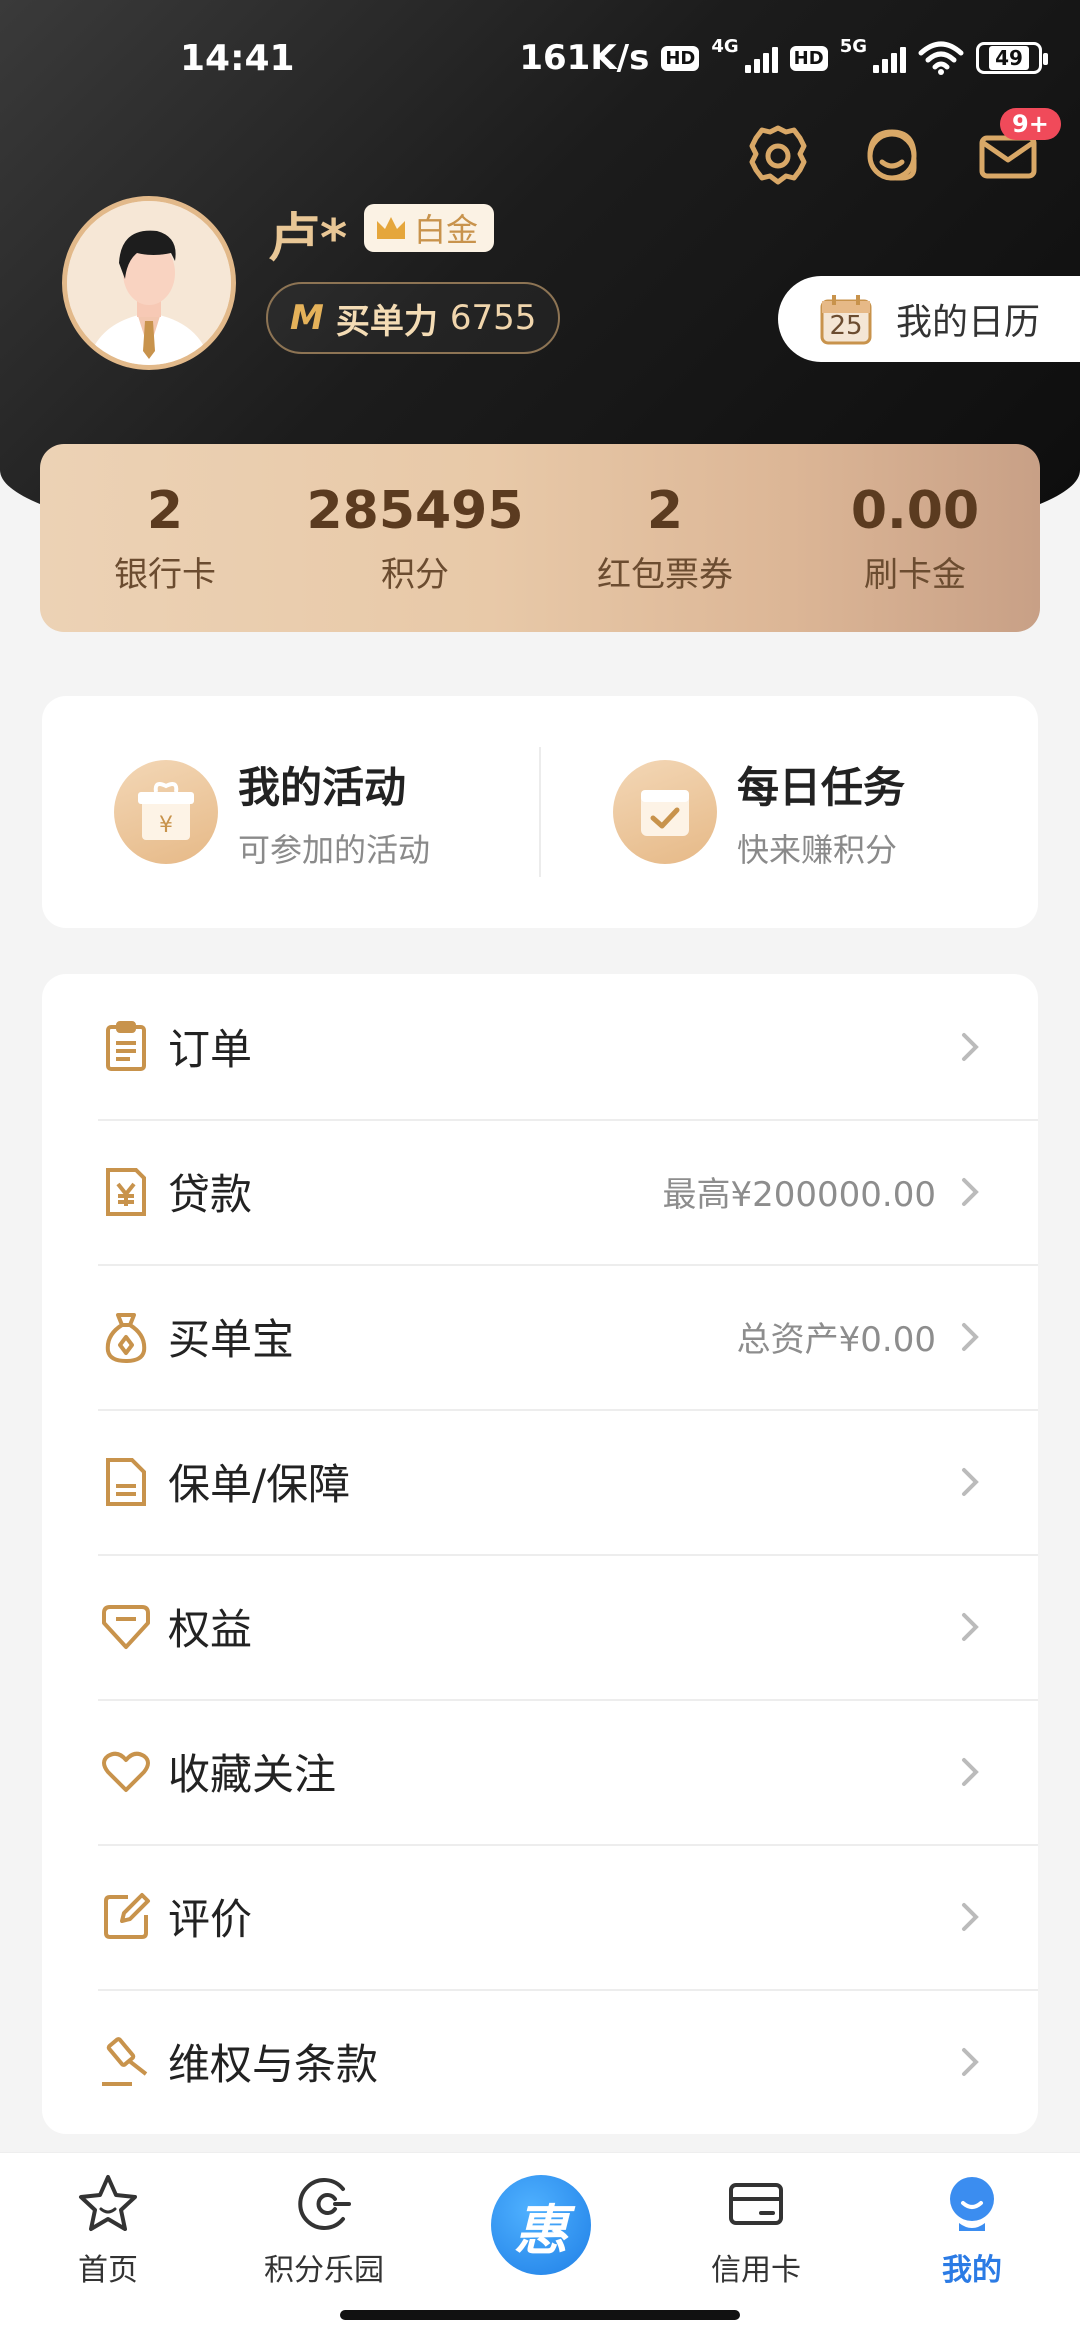 The height and width of the screenshot is (2340, 1080). What do you see at coordinates (127, 1915) in the screenshot?
I see `edit-icon` at bounding box center [127, 1915].